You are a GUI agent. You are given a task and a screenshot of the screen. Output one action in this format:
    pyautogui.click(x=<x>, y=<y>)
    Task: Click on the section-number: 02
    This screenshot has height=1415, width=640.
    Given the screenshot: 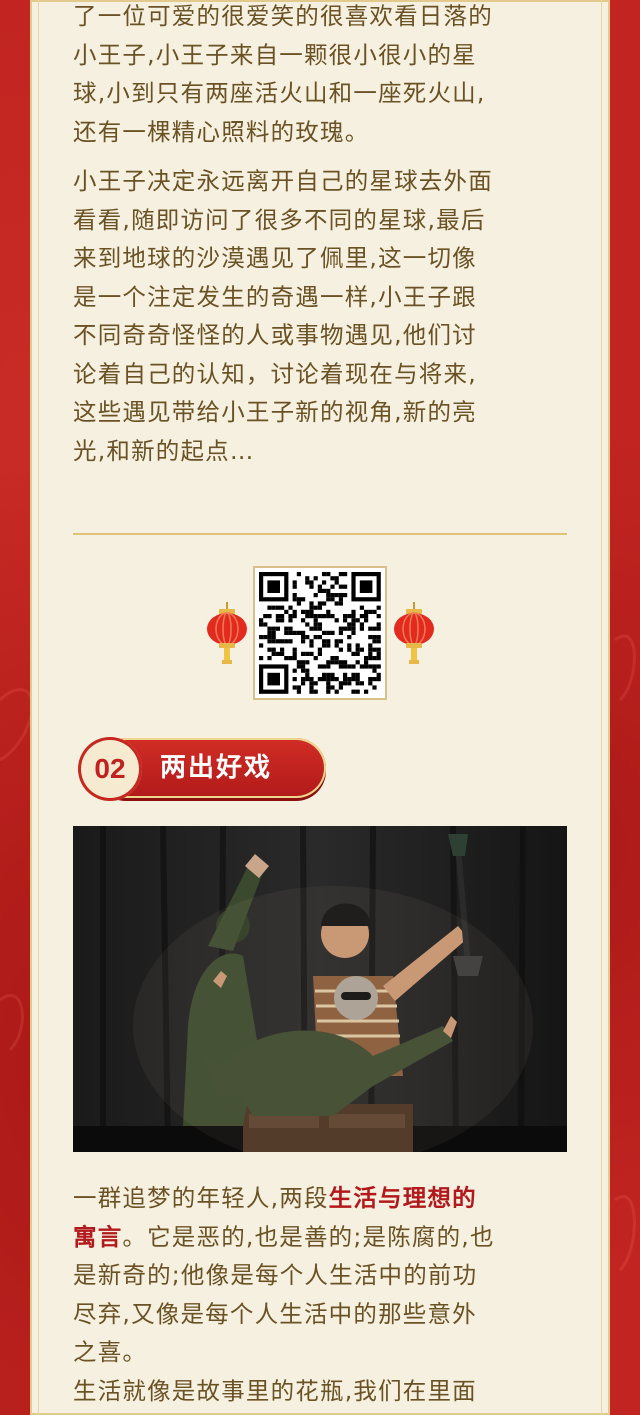 What is the action you would take?
    pyautogui.click(x=110, y=768)
    